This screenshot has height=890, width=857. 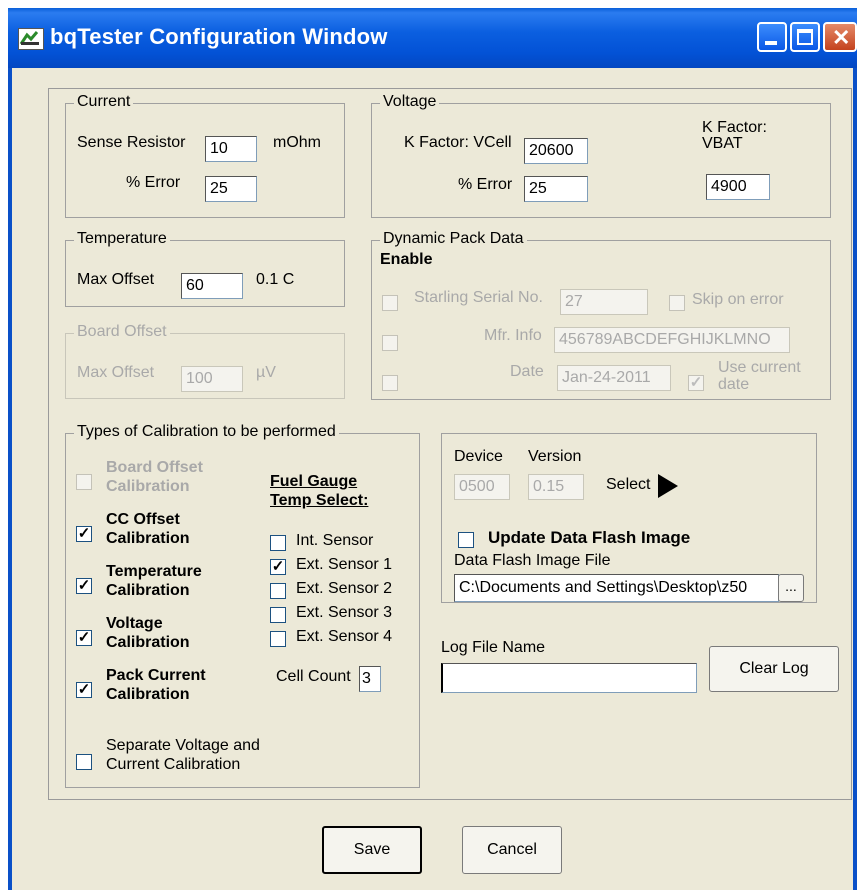 What do you see at coordinates (734, 127) in the screenshot?
I see `kfactor-vbat-label-1: K Factor:` at bounding box center [734, 127].